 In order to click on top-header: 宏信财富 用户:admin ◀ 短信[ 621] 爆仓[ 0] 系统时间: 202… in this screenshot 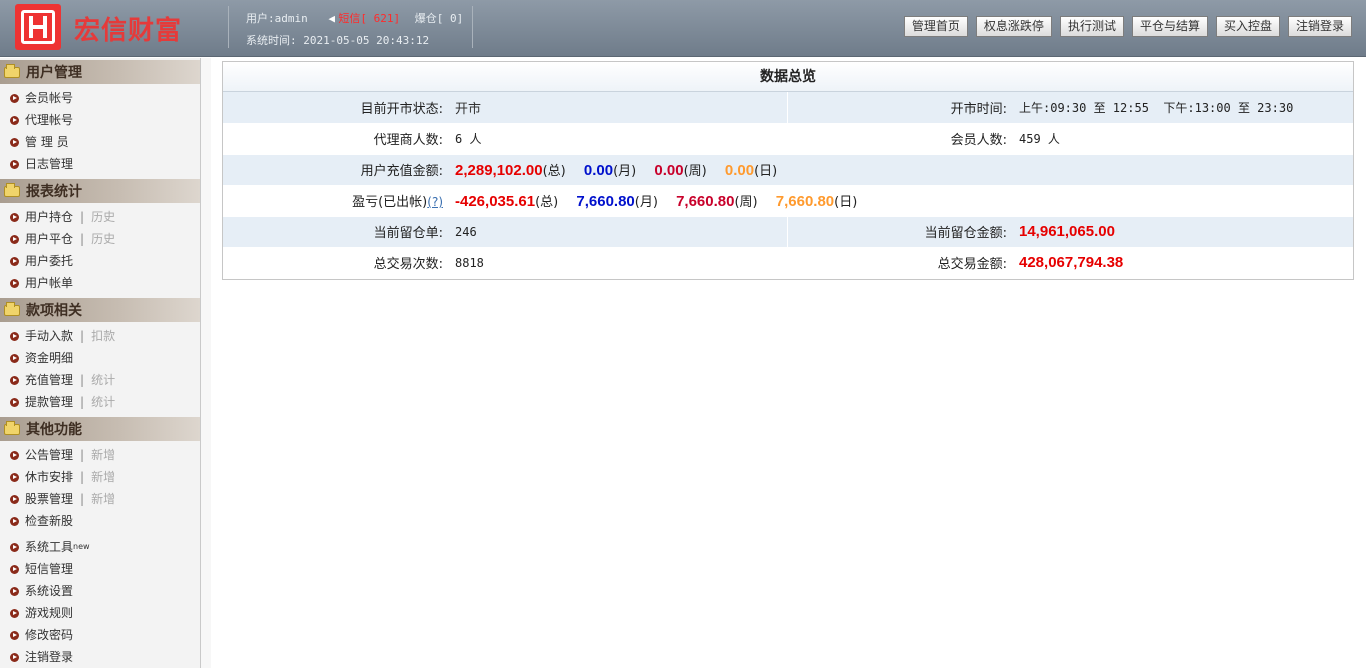, I will do `click(683, 28)`.